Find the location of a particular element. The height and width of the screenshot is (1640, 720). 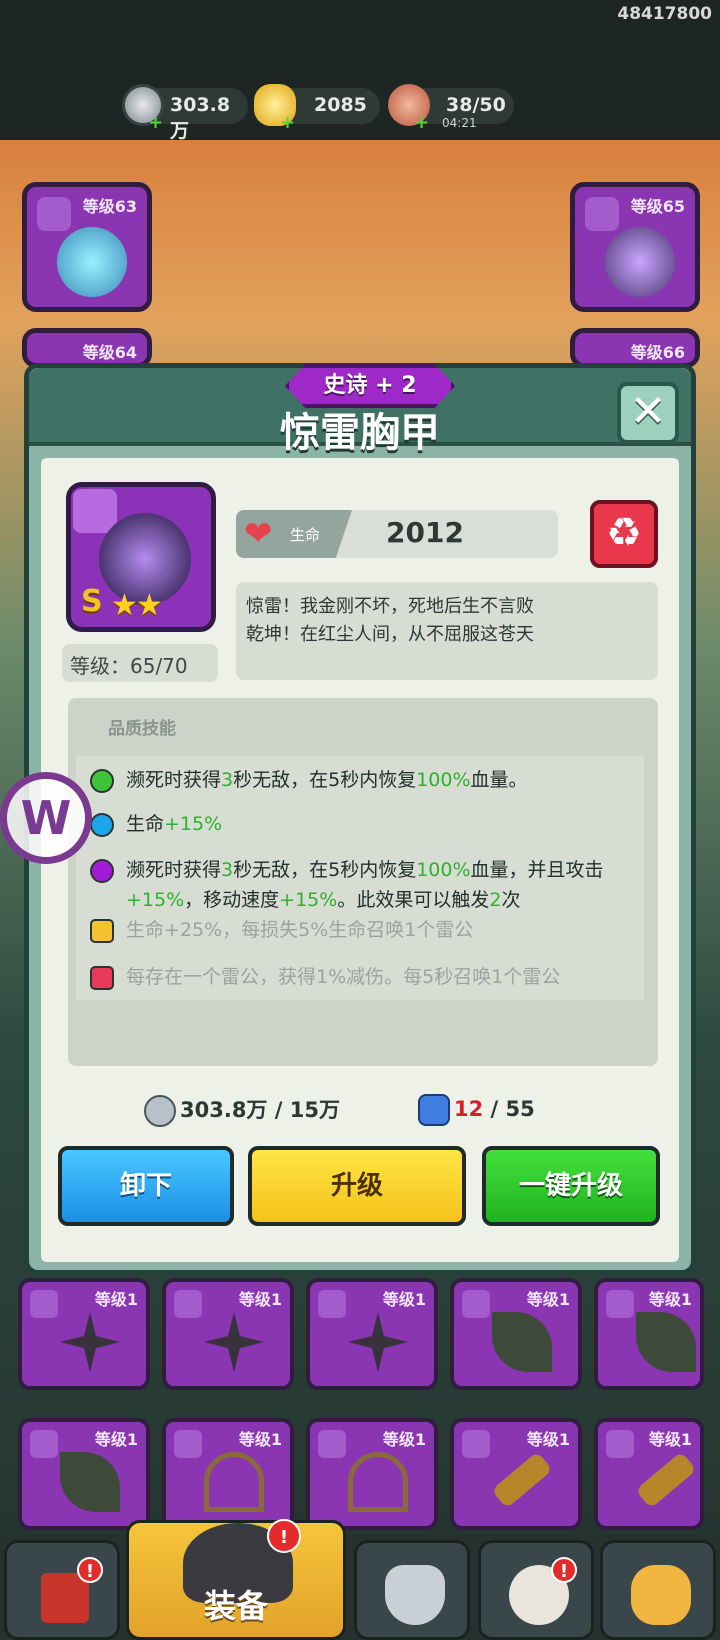

heart-icon: ❤ is located at coordinates (258, 534).